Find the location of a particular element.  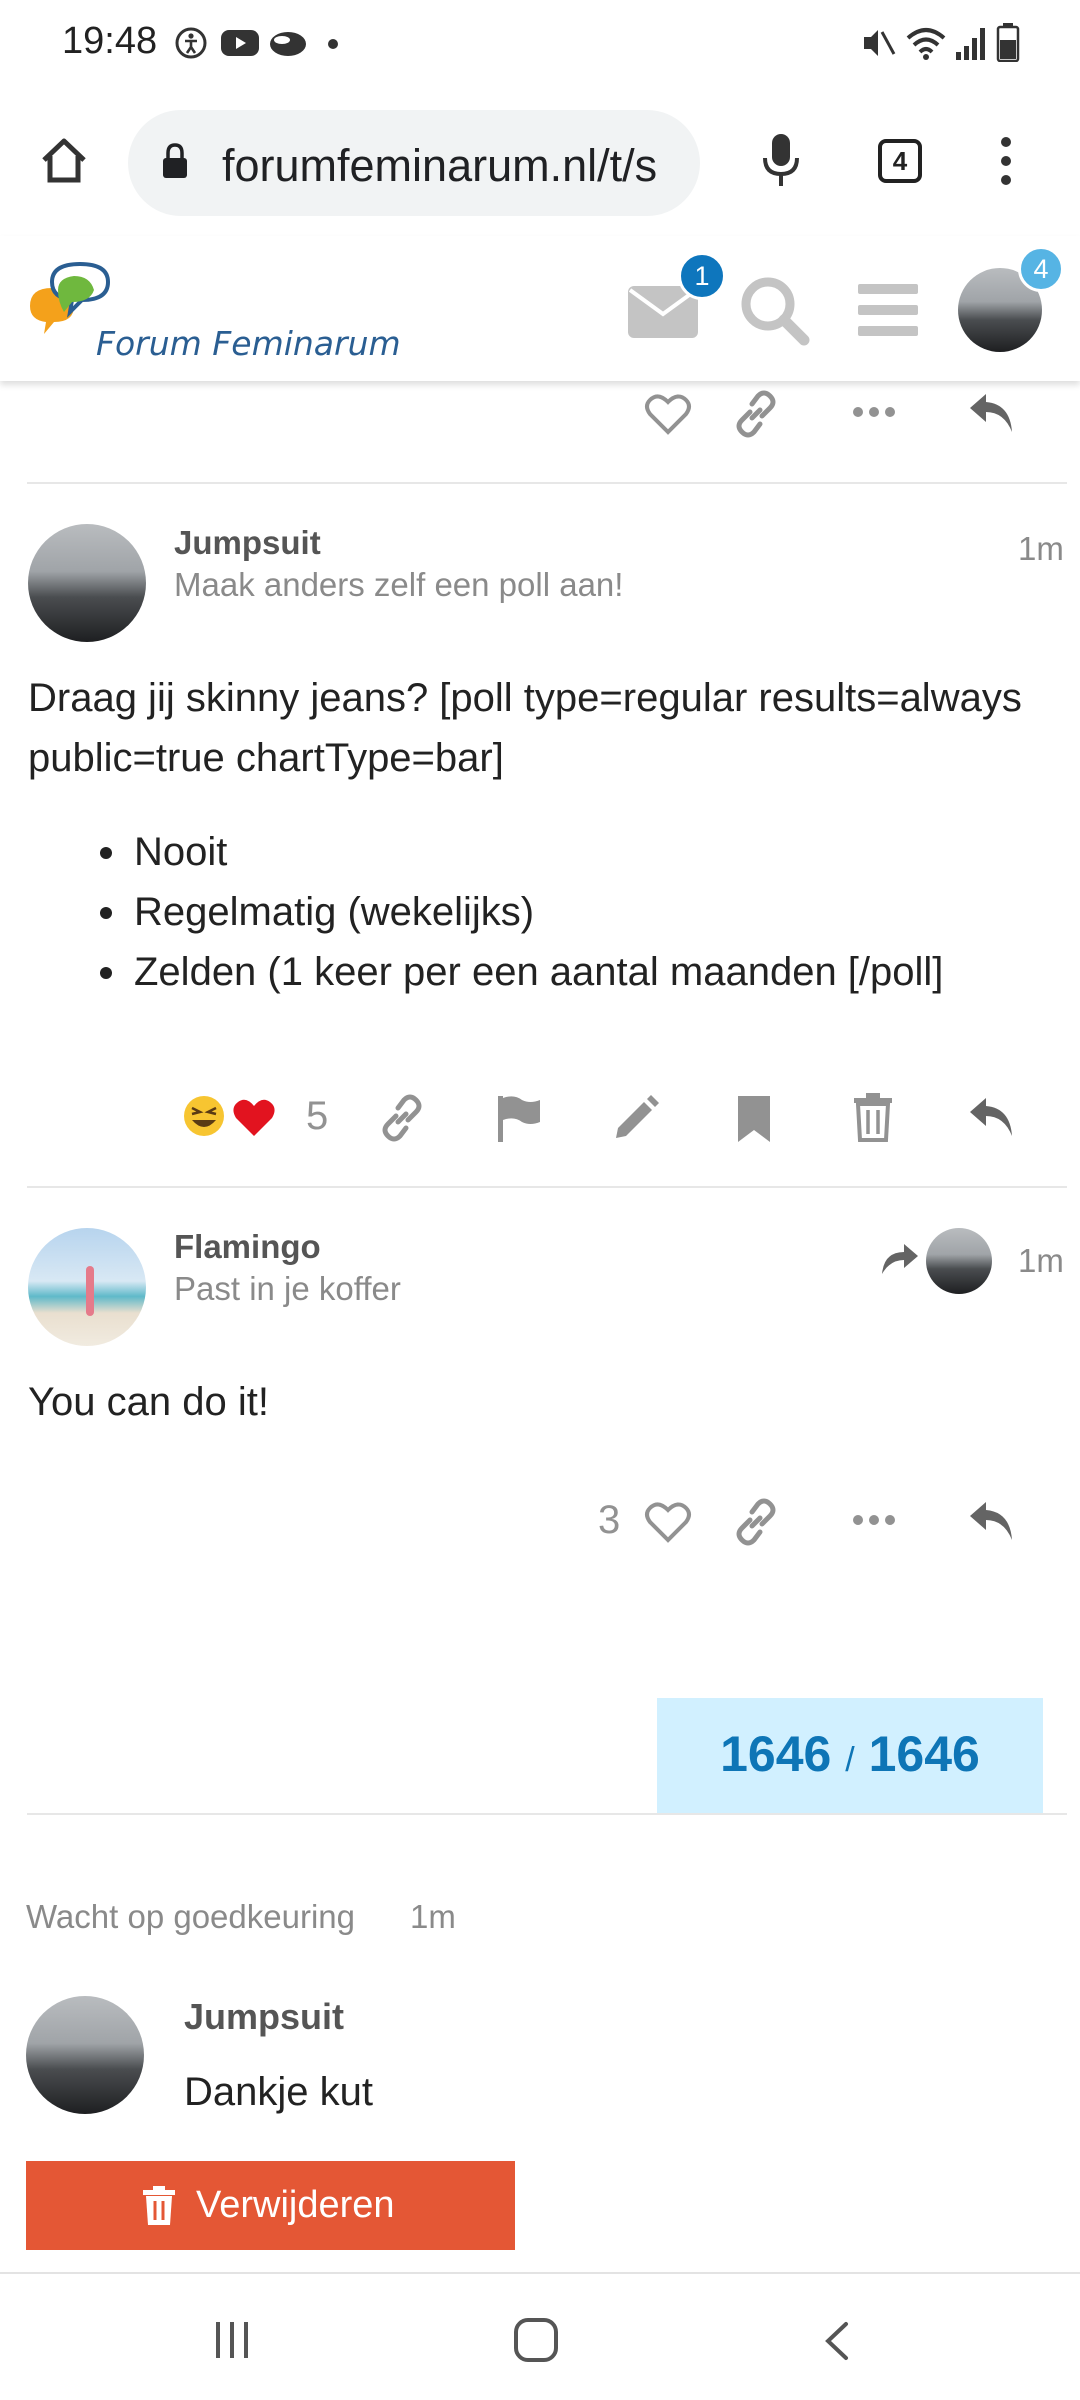

section-divider is located at coordinates (547, 1814).